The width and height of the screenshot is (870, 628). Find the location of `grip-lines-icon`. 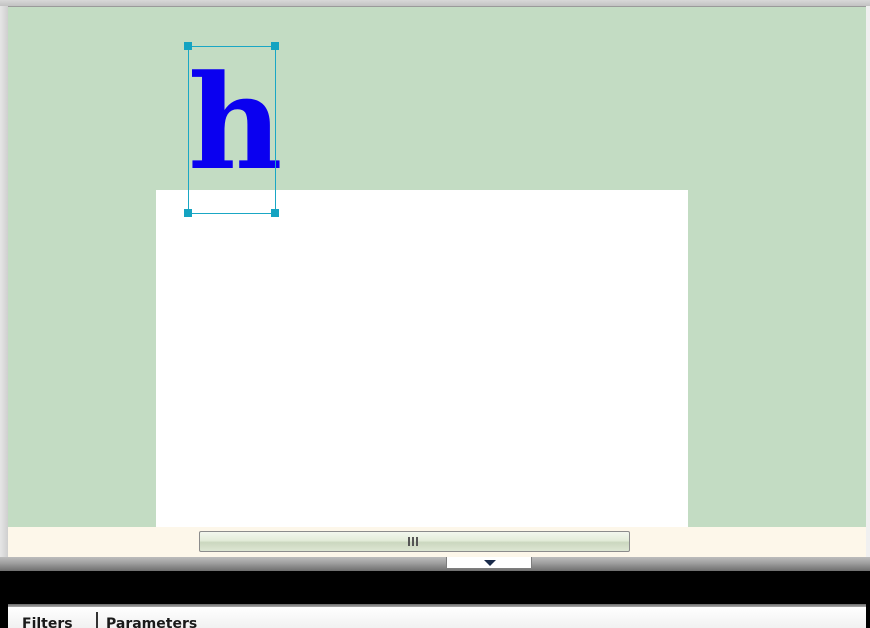

grip-lines-icon is located at coordinates (414, 542).